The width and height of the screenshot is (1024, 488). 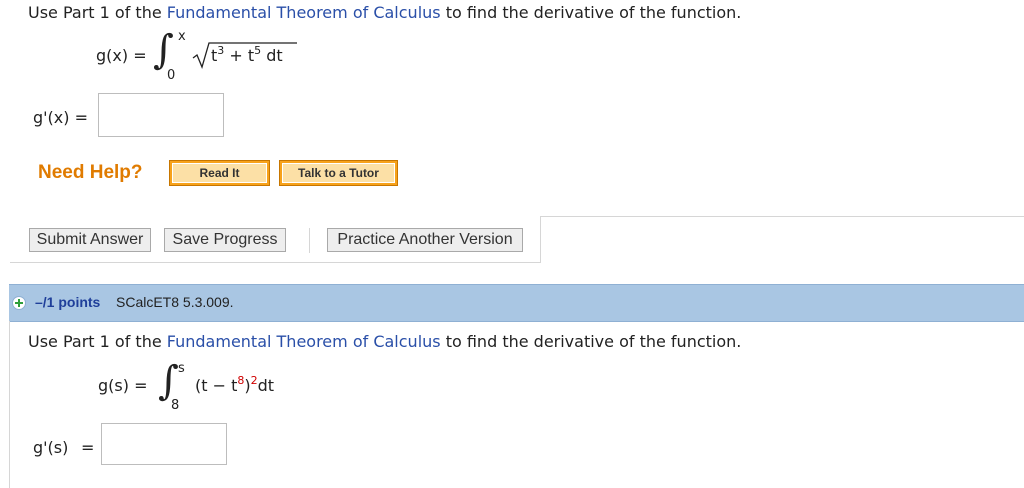 I want to click on panel-right-border, so click(x=540, y=239).